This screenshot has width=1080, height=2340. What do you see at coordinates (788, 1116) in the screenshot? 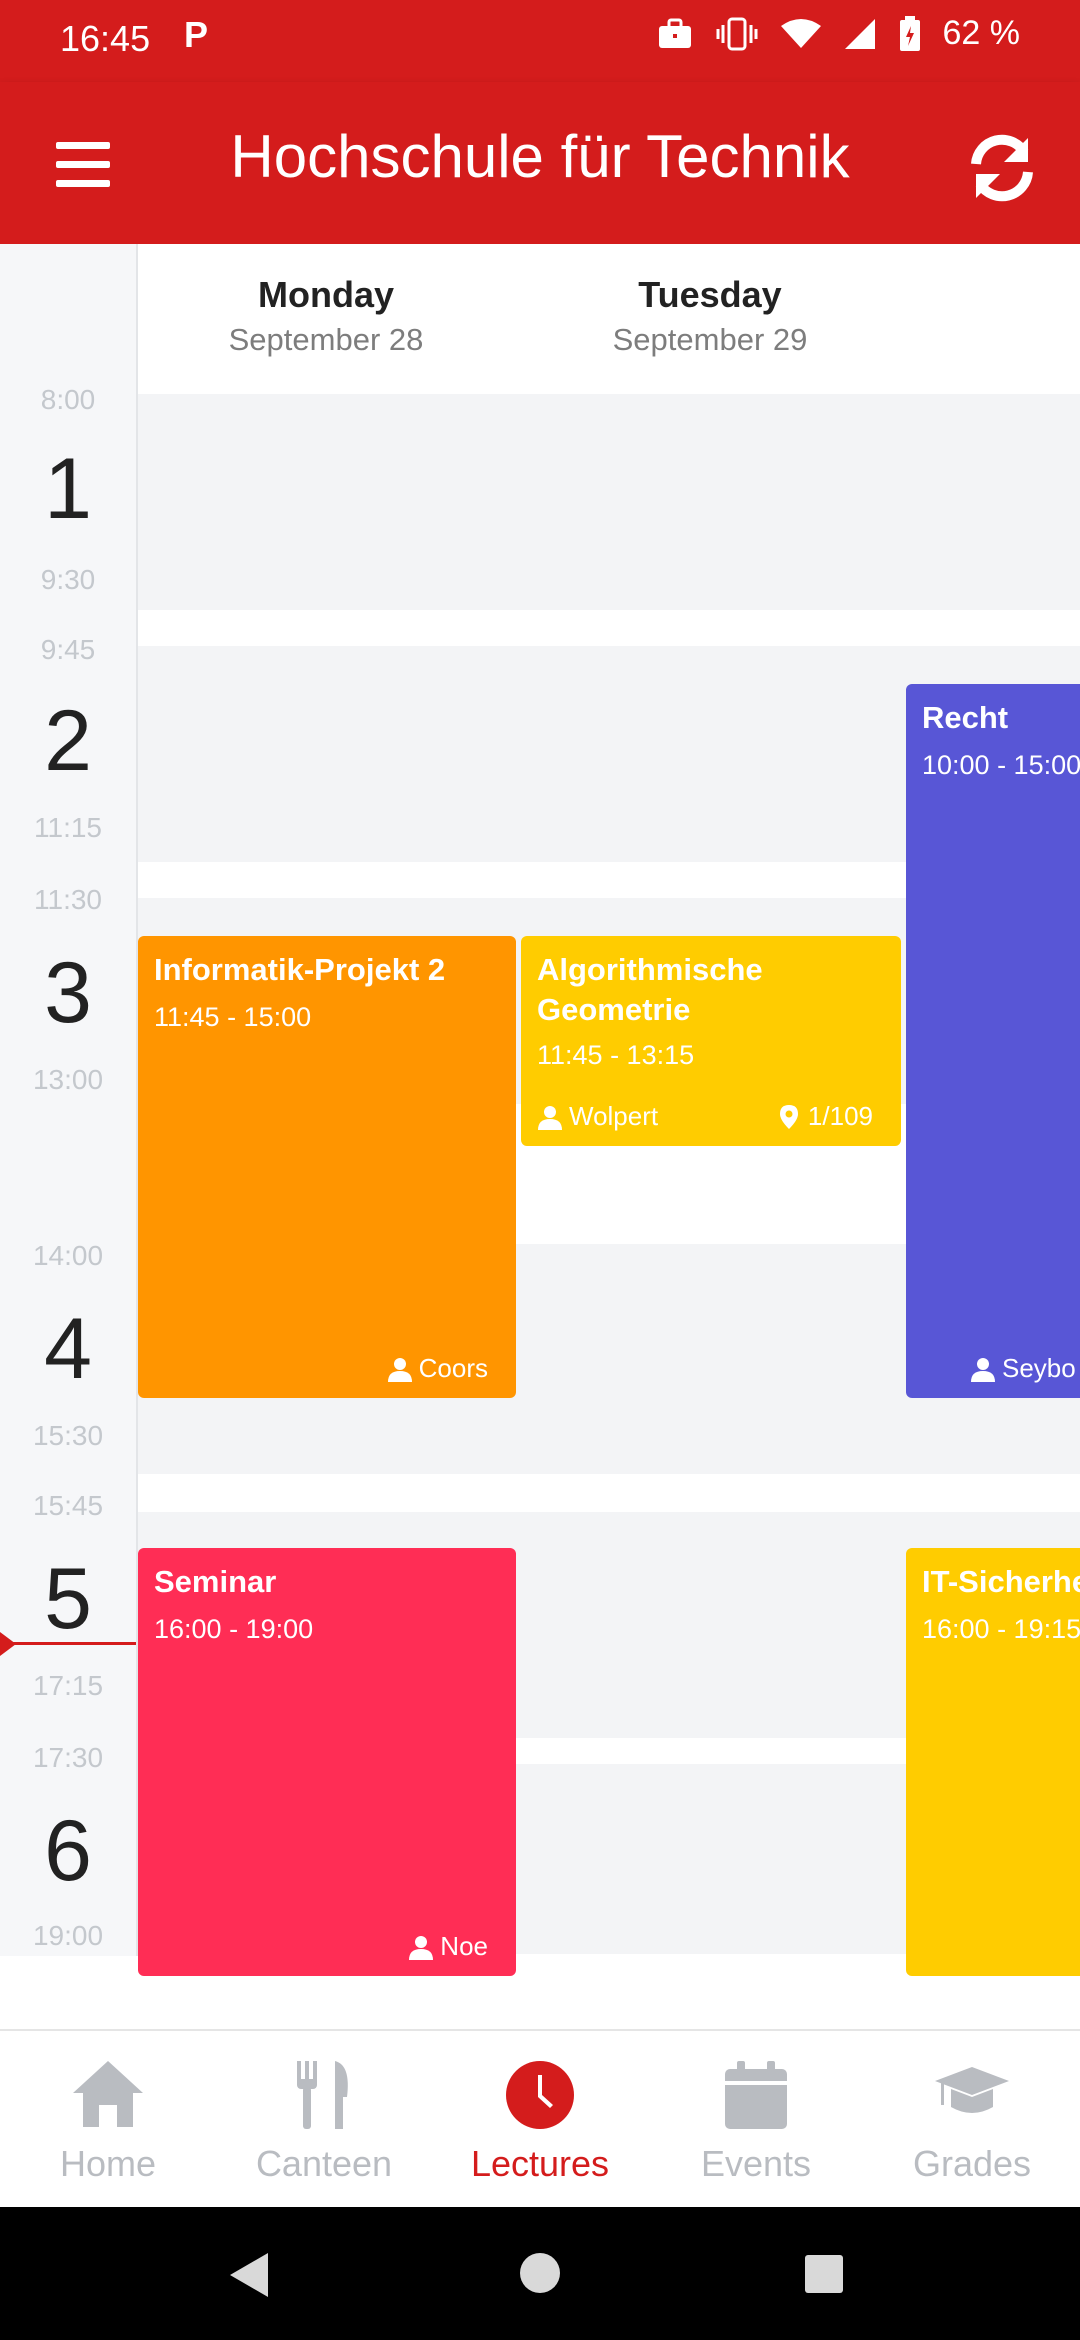
I see `location-pin-icon` at bounding box center [788, 1116].